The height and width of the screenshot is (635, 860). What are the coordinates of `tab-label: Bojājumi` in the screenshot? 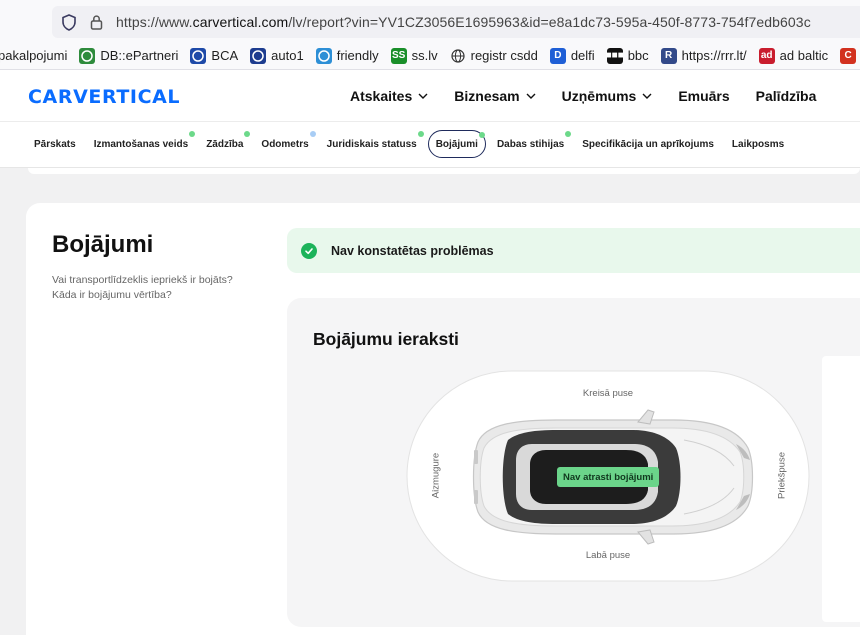 It's located at (456, 144).